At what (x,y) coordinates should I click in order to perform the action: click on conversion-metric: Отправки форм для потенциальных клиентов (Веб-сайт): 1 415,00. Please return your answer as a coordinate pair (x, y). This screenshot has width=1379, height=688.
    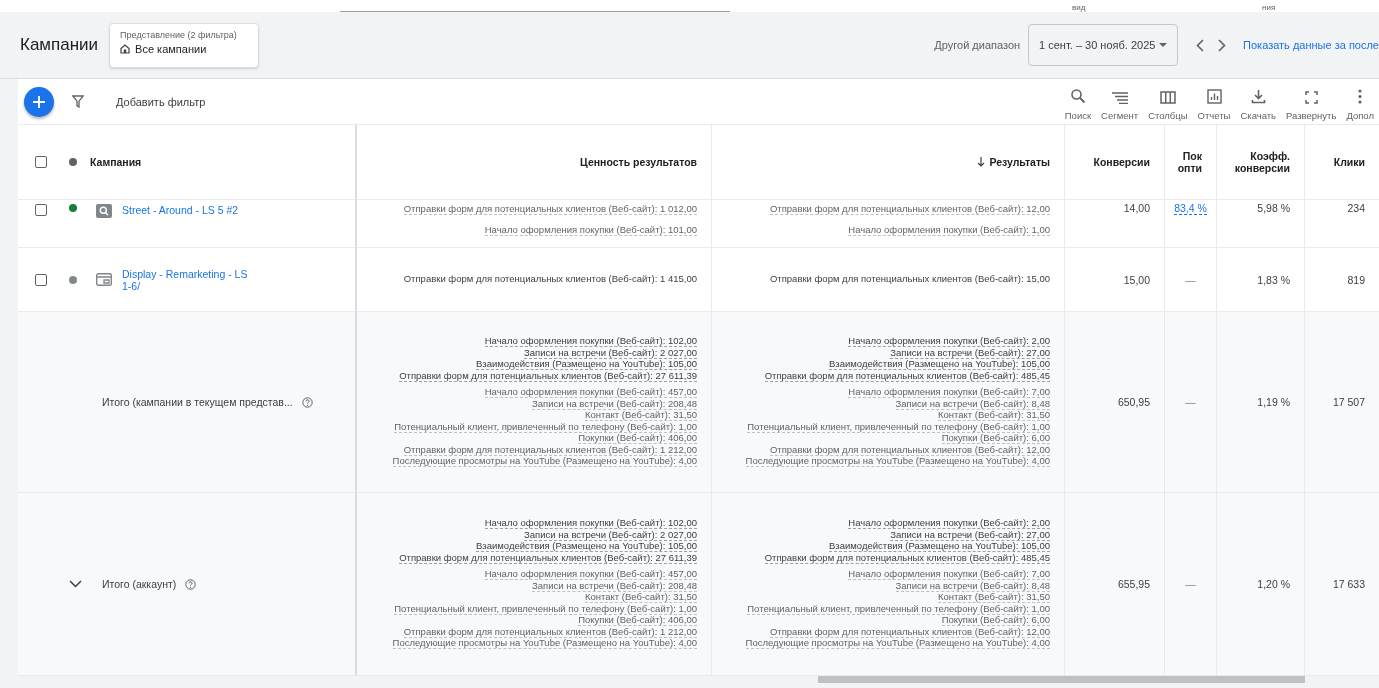
    Looking at the image, I should click on (550, 279).